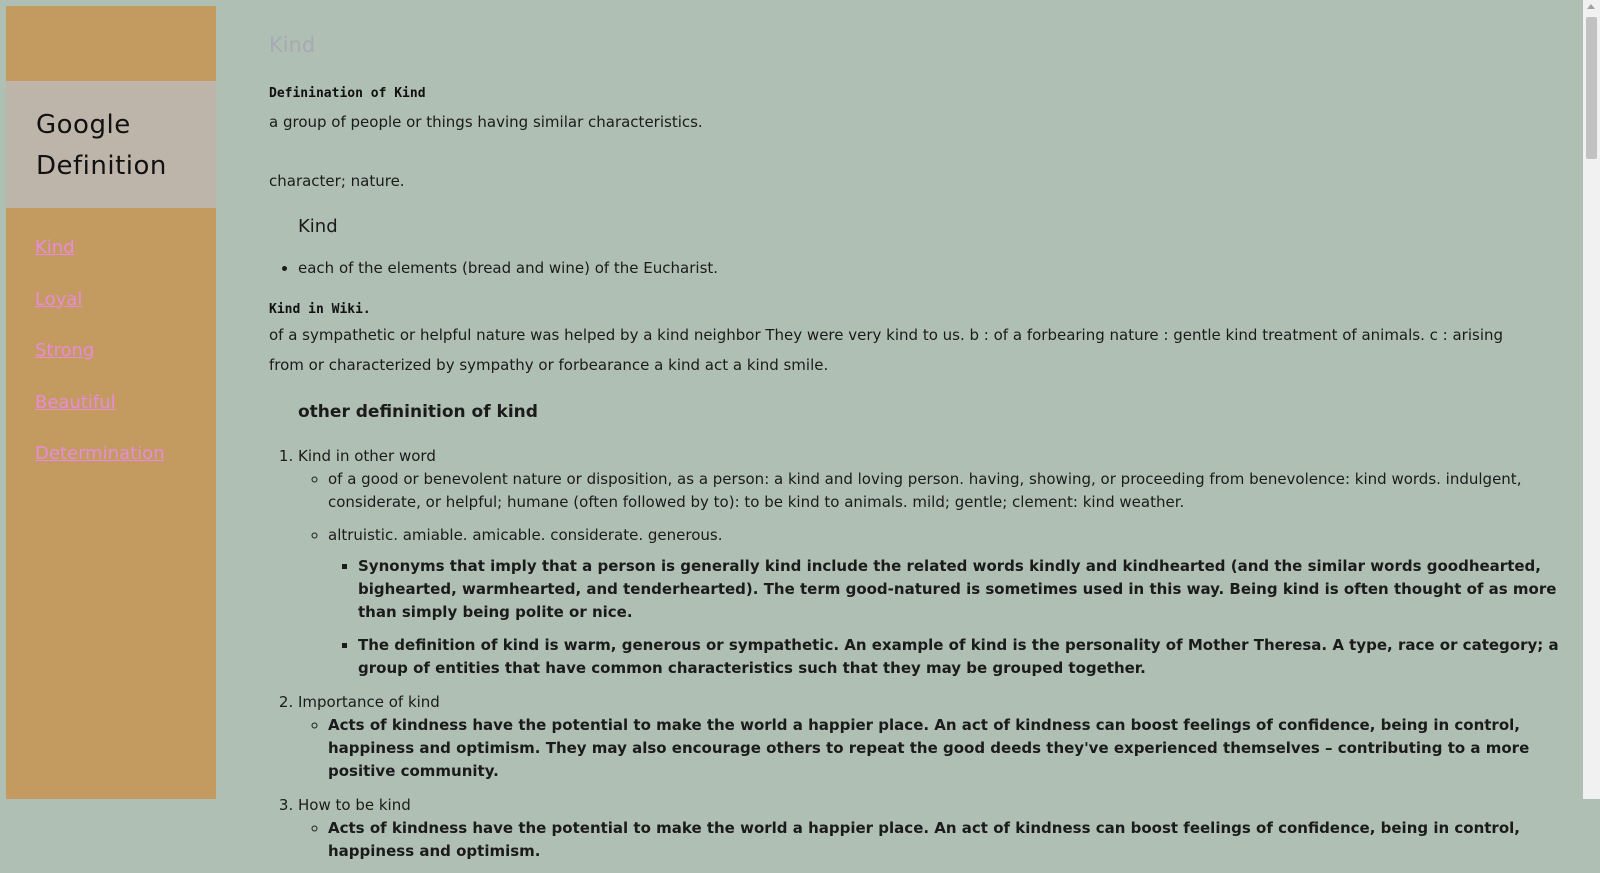  Describe the element at coordinates (100, 418) in the screenshot. I see `nav-link-beautiful: Beautiful` at that location.